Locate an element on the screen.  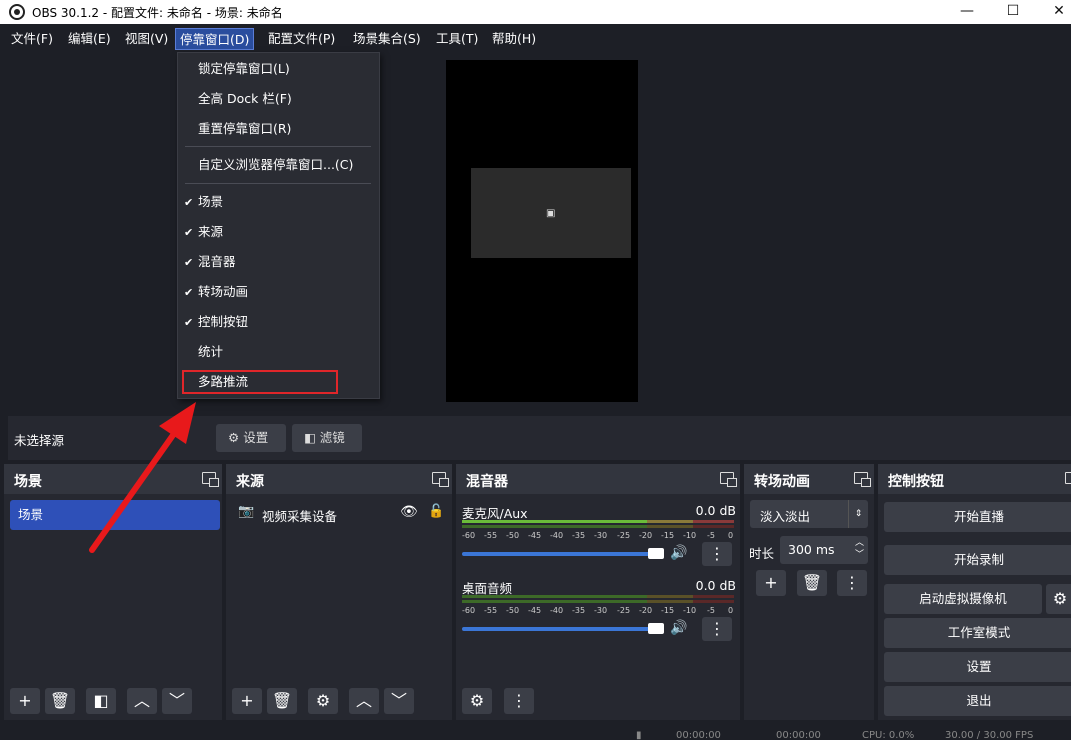
start-virtual-camera-button: 启动虚拟摄像机 is located at coordinates (963, 599).